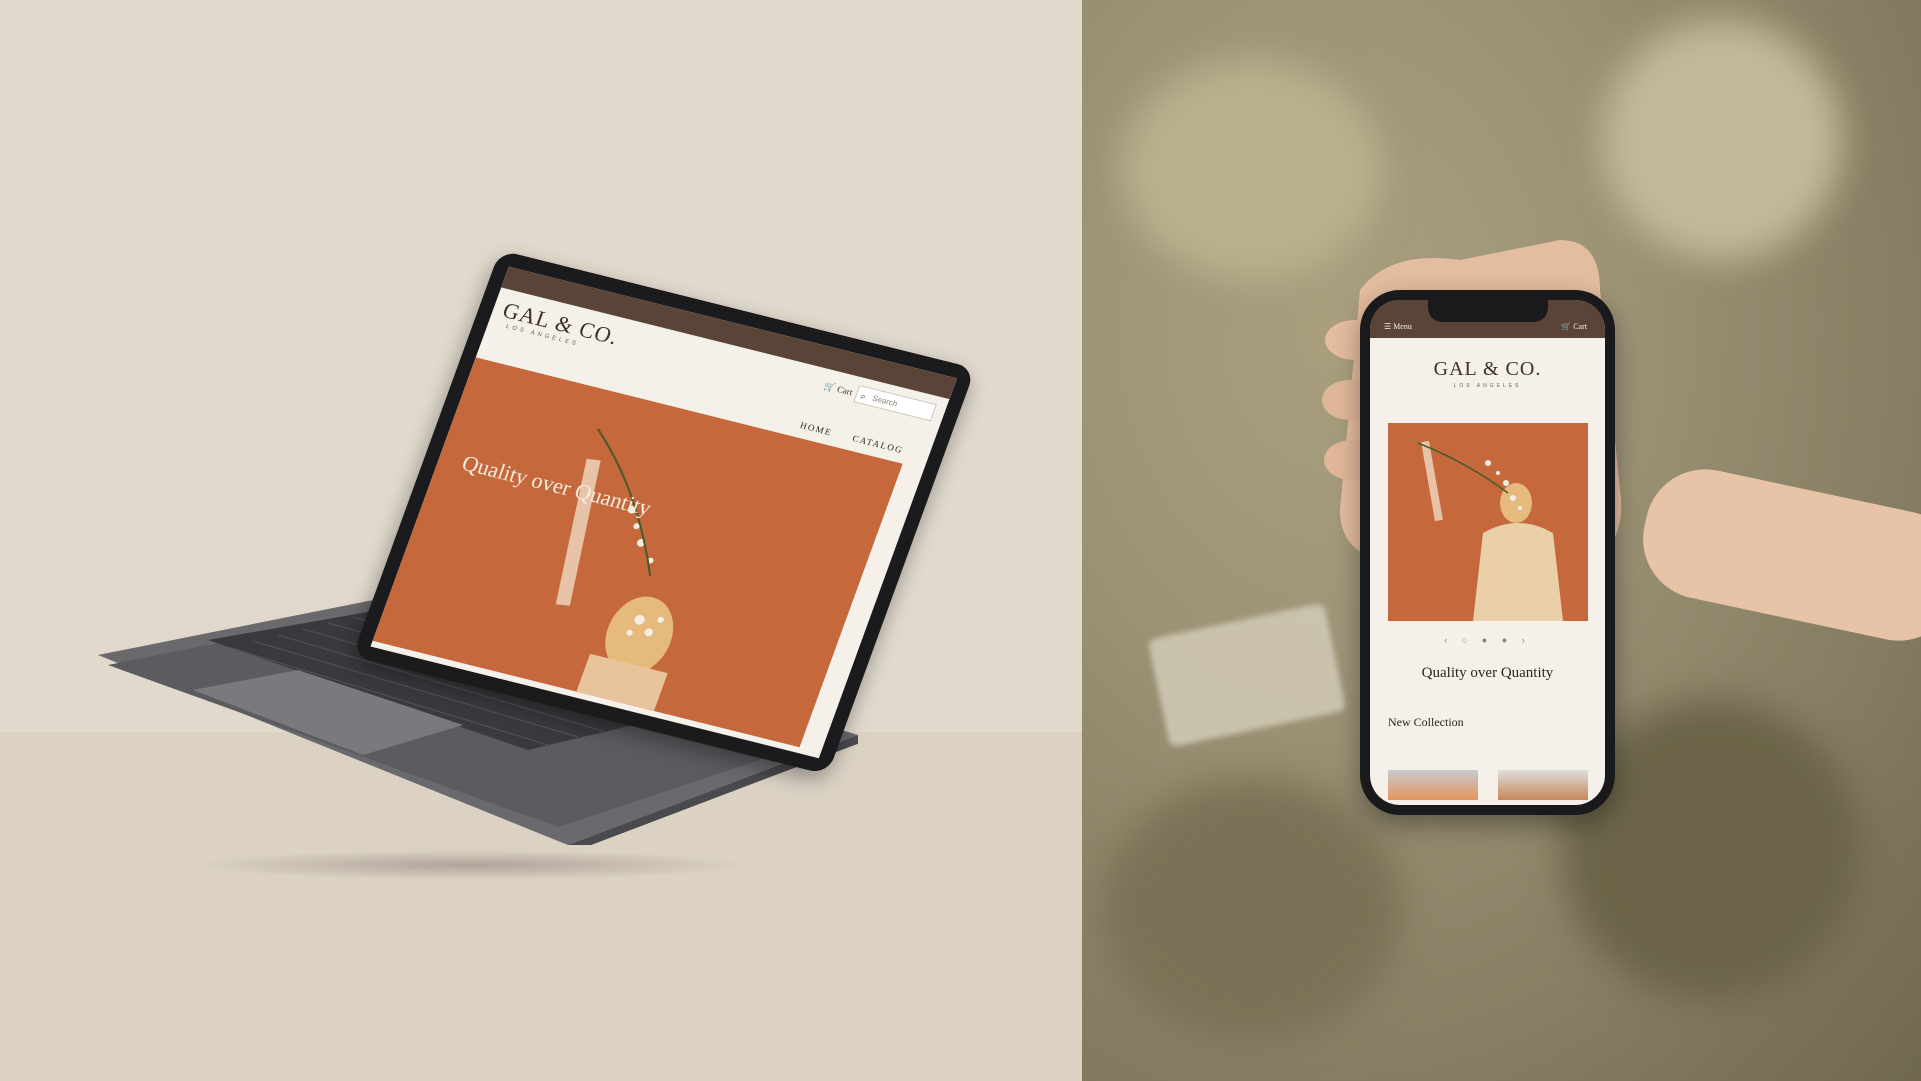 This screenshot has height=1081, width=1921. What do you see at coordinates (845, 391) in the screenshot?
I see `desktop-cart-label: Cart` at bounding box center [845, 391].